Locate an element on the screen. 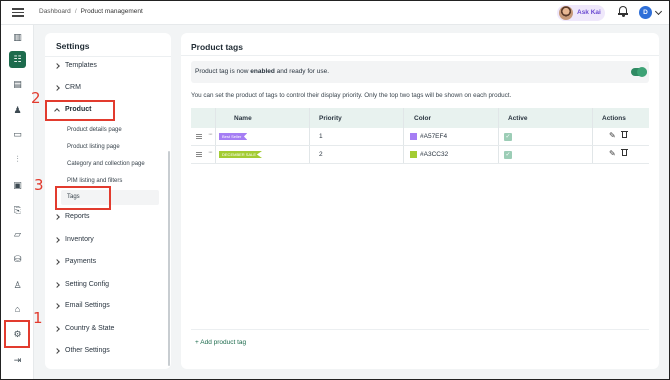  table-row: ··· DECEMBER SALE 2 #A3CC32 ✓ ✎ is located at coordinates (420, 155).